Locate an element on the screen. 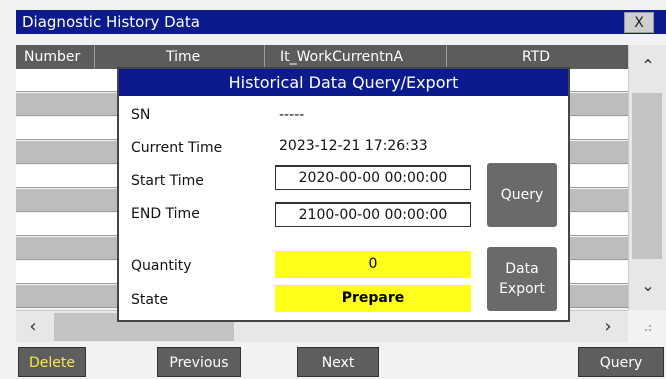 This screenshot has width=666, height=379. chevron-left-icon: ‹ is located at coordinates (33, 327).